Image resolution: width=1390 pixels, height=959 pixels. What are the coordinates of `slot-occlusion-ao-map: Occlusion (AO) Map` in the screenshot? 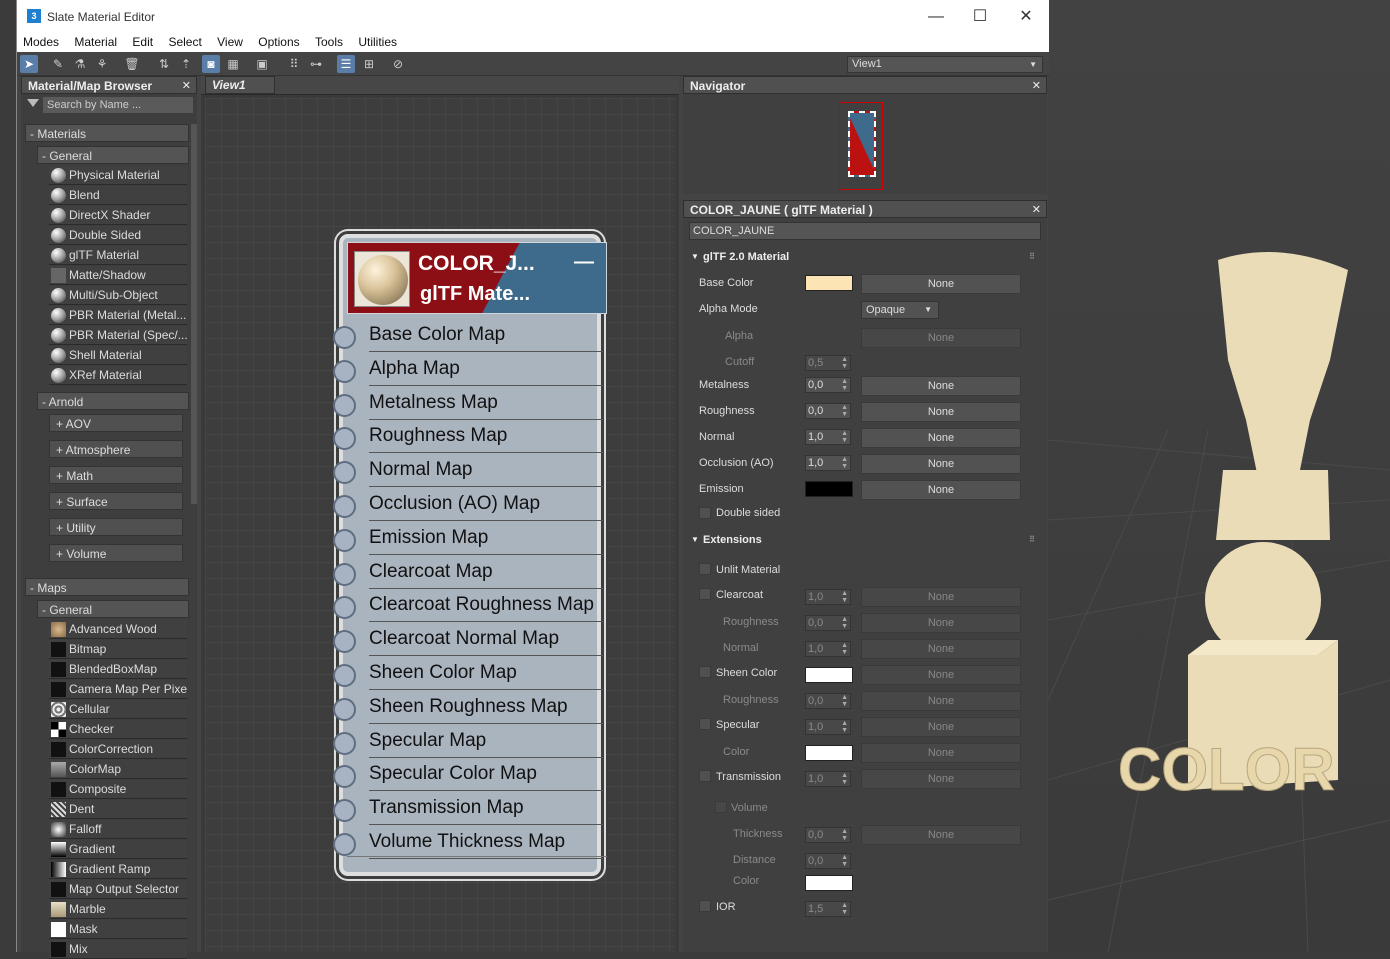 It's located at (487, 506).